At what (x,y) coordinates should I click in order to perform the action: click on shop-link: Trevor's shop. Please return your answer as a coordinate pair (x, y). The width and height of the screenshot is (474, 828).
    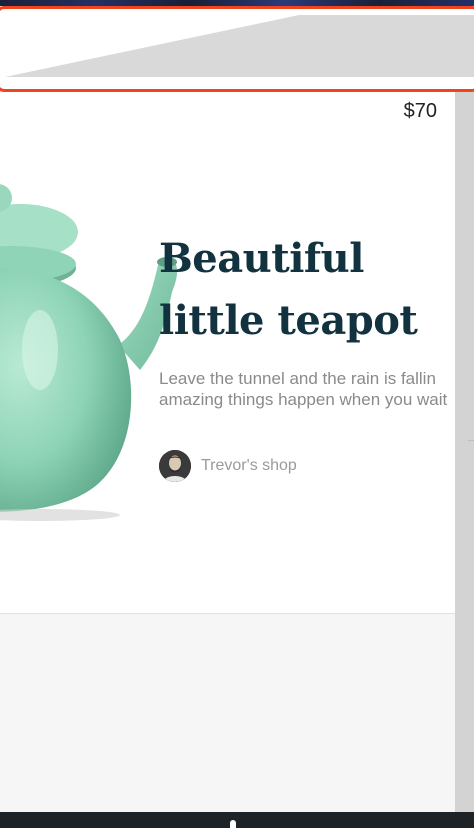
    Looking at the image, I should click on (228, 466).